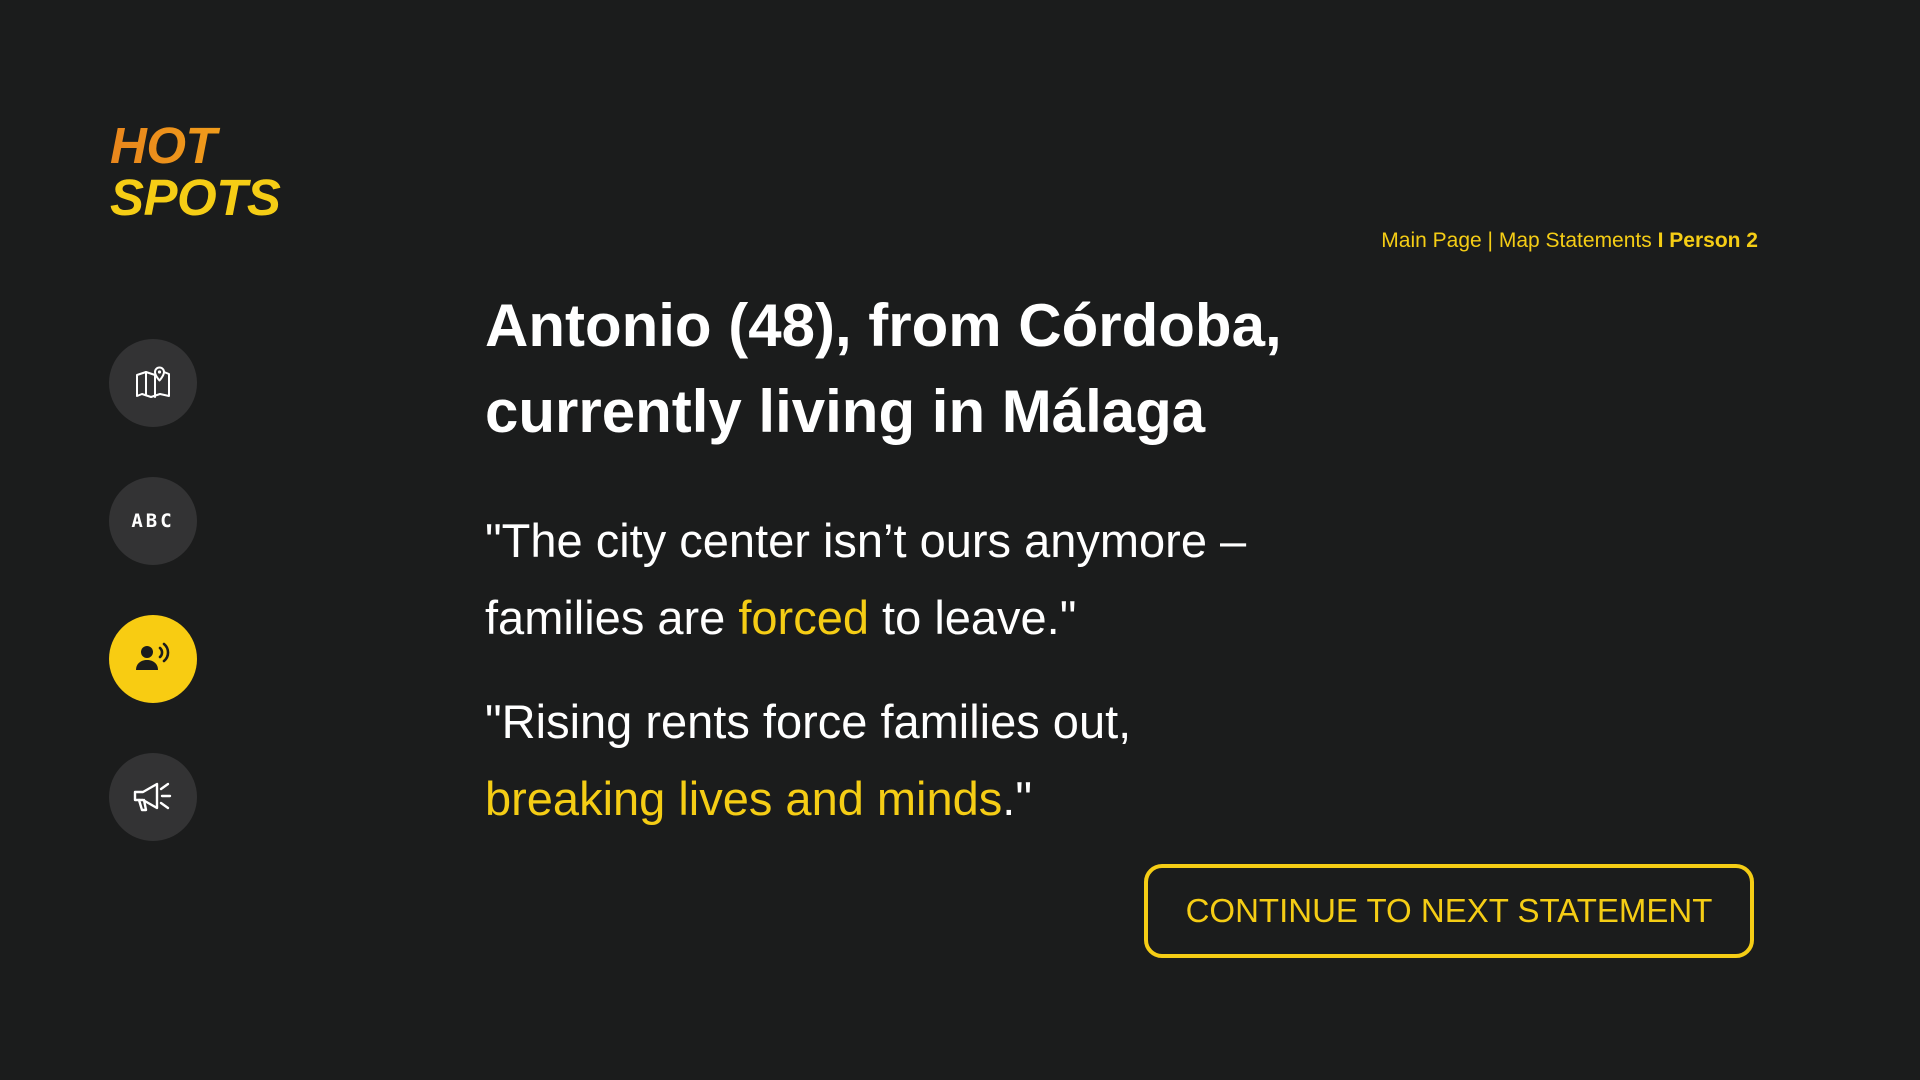  What do you see at coordinates (612, 617) in the screenshot?
I see `quote-1-line-2-pre: families are` at bounding box center [612, 617].